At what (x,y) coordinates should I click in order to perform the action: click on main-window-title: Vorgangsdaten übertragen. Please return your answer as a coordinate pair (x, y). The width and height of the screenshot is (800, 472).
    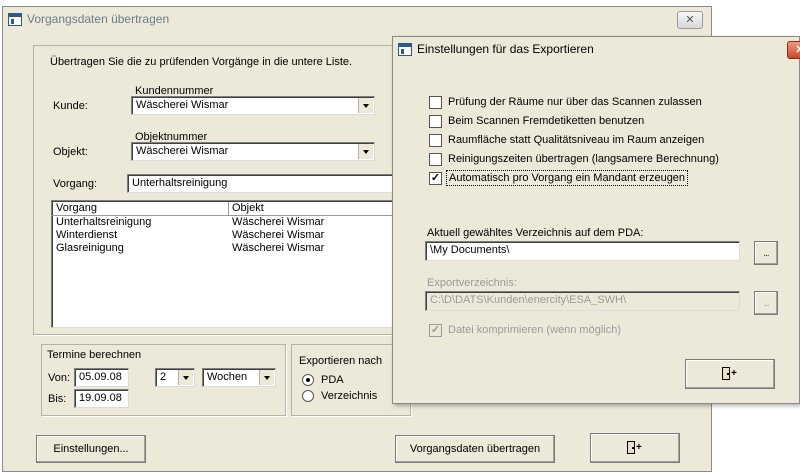
    Looking at the image, I should click on (98, 19).